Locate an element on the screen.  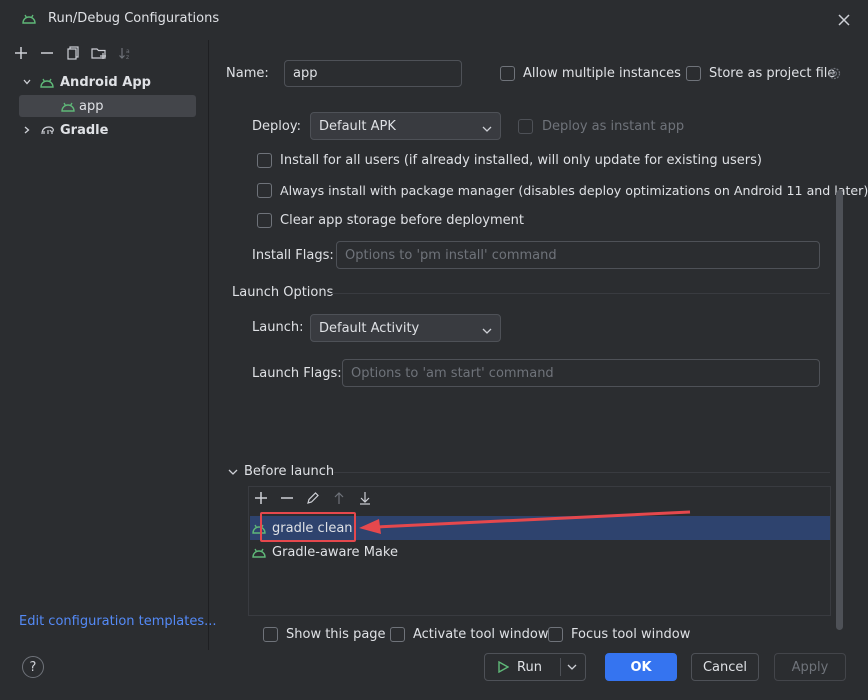
help-icon: ? is located at coordinates (33, 667).